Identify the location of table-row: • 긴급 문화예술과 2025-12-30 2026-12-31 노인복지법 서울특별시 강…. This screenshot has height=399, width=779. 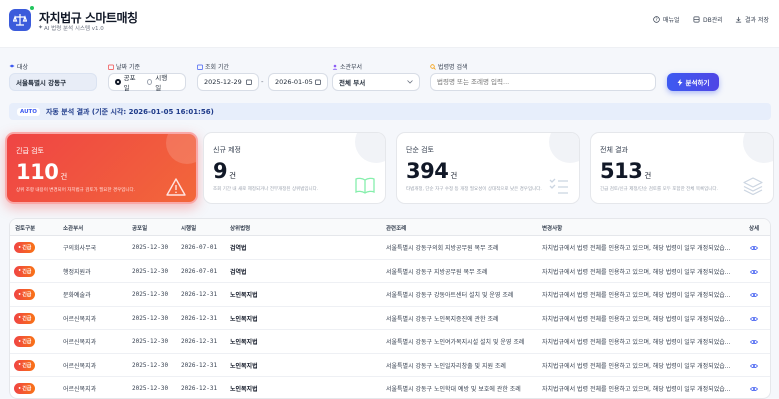
(390, 295).